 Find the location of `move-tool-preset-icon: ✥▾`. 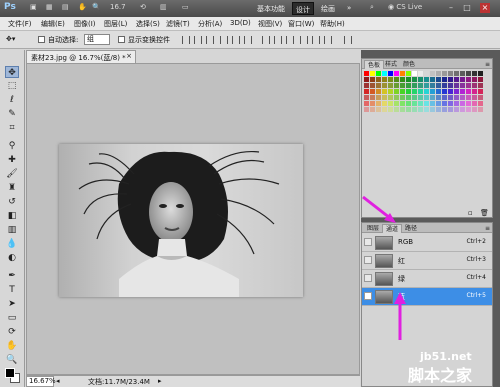

move-tool-preset-icon: ✥▾ is located at coordinates (10, 39).